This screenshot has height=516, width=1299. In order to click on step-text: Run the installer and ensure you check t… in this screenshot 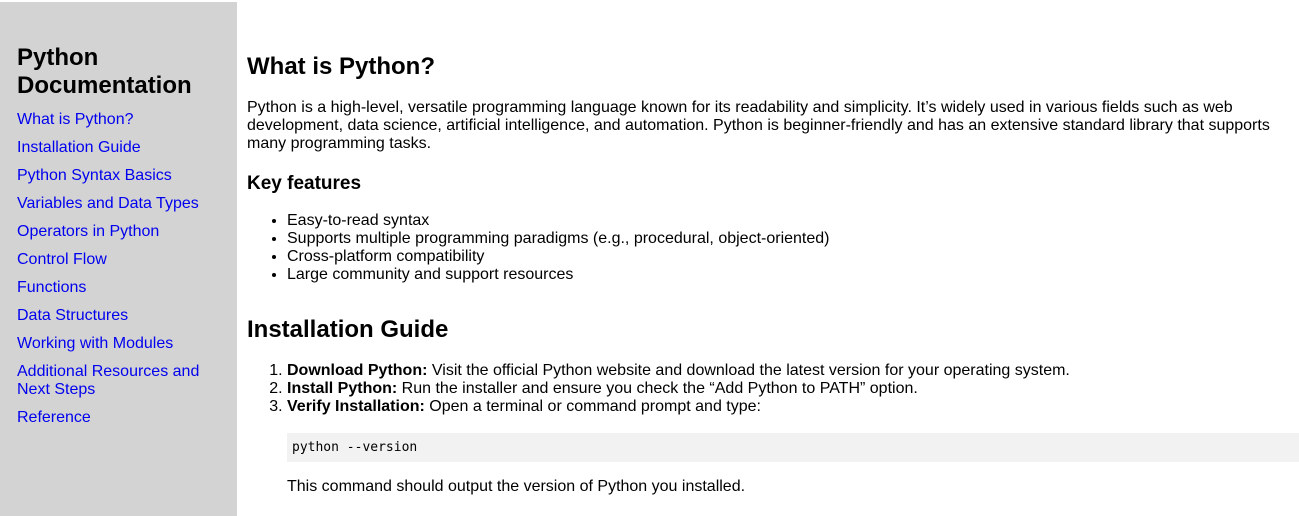, I will do `click(657, 388)`.